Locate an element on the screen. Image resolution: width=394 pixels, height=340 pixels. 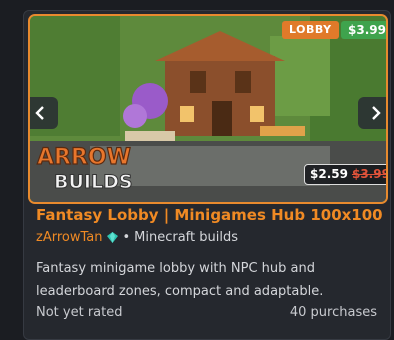
verified-gem-icon is located at coordinates (112, 237).